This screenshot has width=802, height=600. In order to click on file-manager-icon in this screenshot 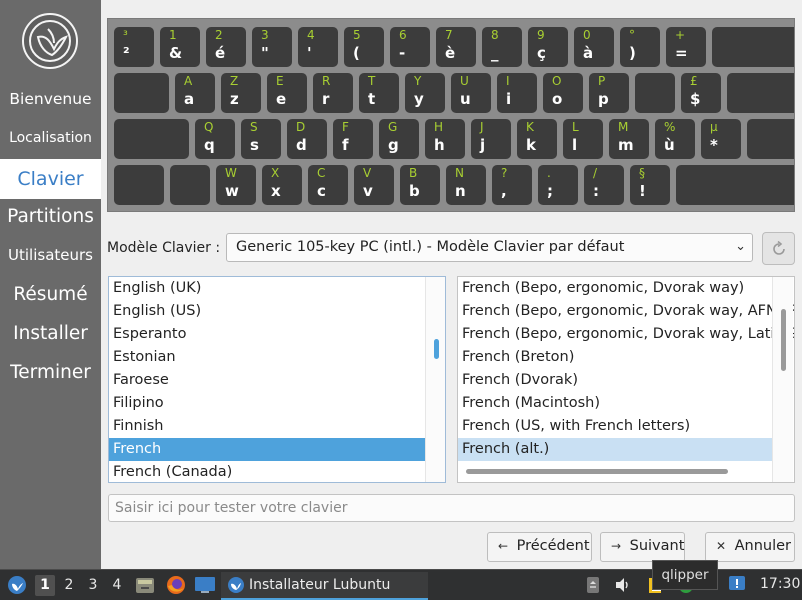, I will do `click(145, 585)`.